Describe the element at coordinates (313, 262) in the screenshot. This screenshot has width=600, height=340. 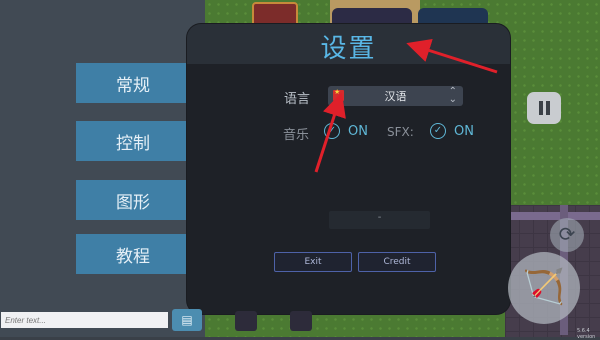
I see `exit-button: Exit` at that location.